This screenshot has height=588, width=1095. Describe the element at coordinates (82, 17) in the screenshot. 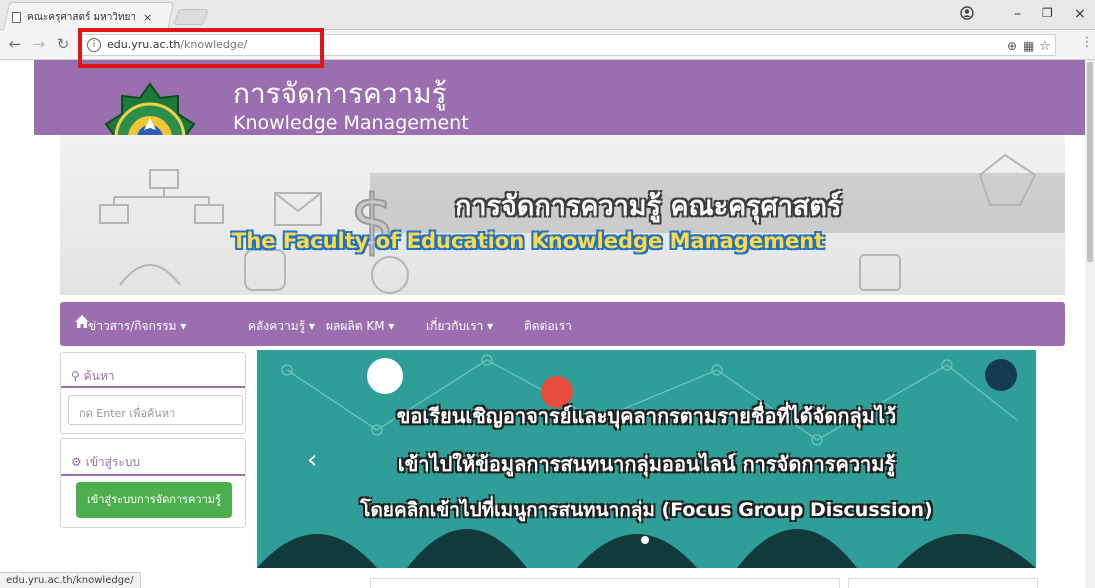

I see `tab-title: คณะครุศาสตร์ มหาวิทยาลัยร` at that location.